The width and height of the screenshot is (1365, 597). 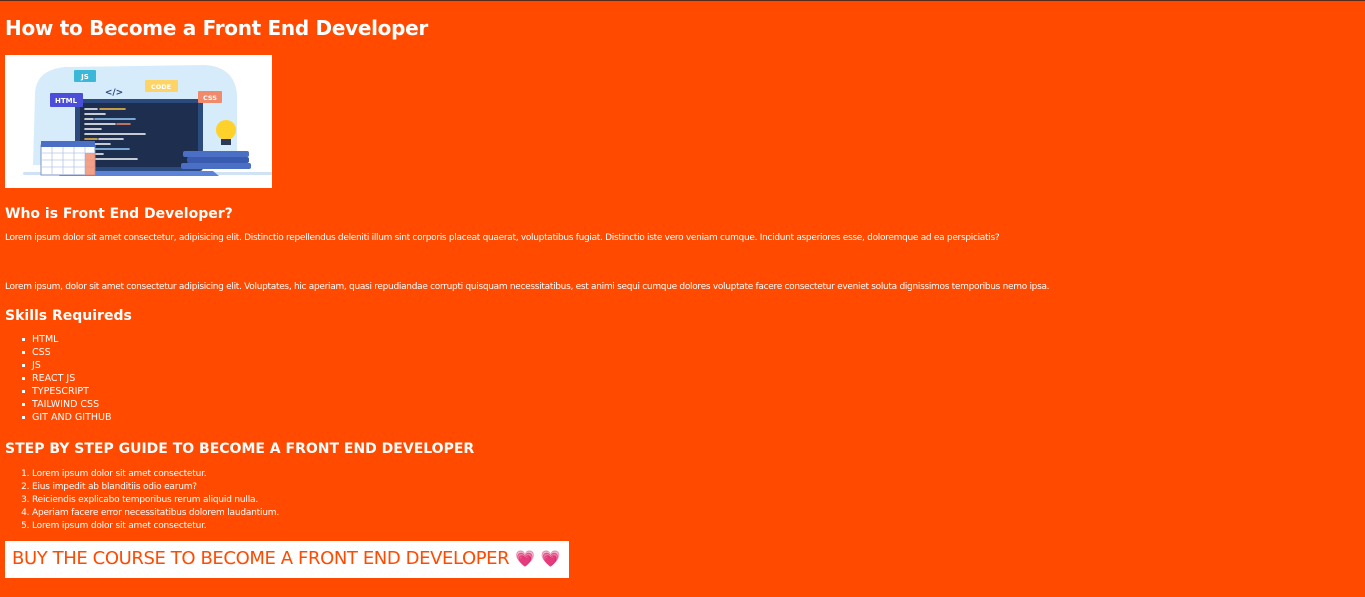 I want to click on tag-code: CODE, so click(x=161, y=87).